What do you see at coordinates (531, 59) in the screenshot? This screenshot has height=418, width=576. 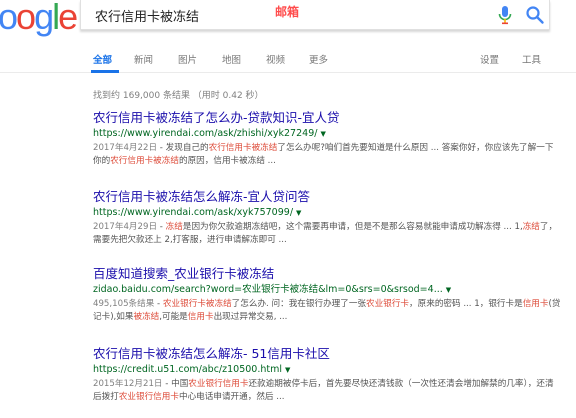 I see `tab-tools: 工具` at bounding box center [531, 59].